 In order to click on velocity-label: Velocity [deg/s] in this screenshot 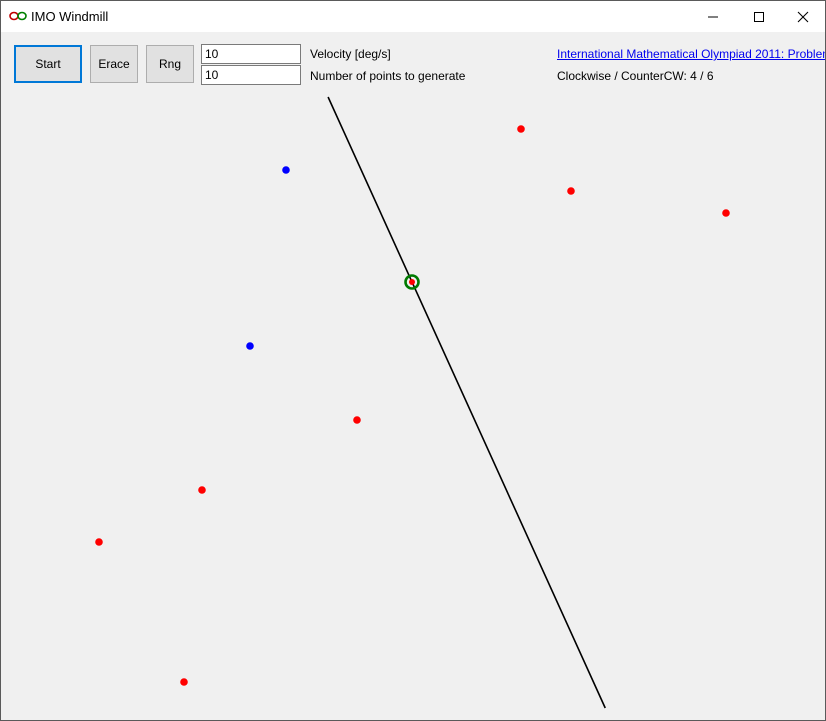, I will do `click(350, 54)`.